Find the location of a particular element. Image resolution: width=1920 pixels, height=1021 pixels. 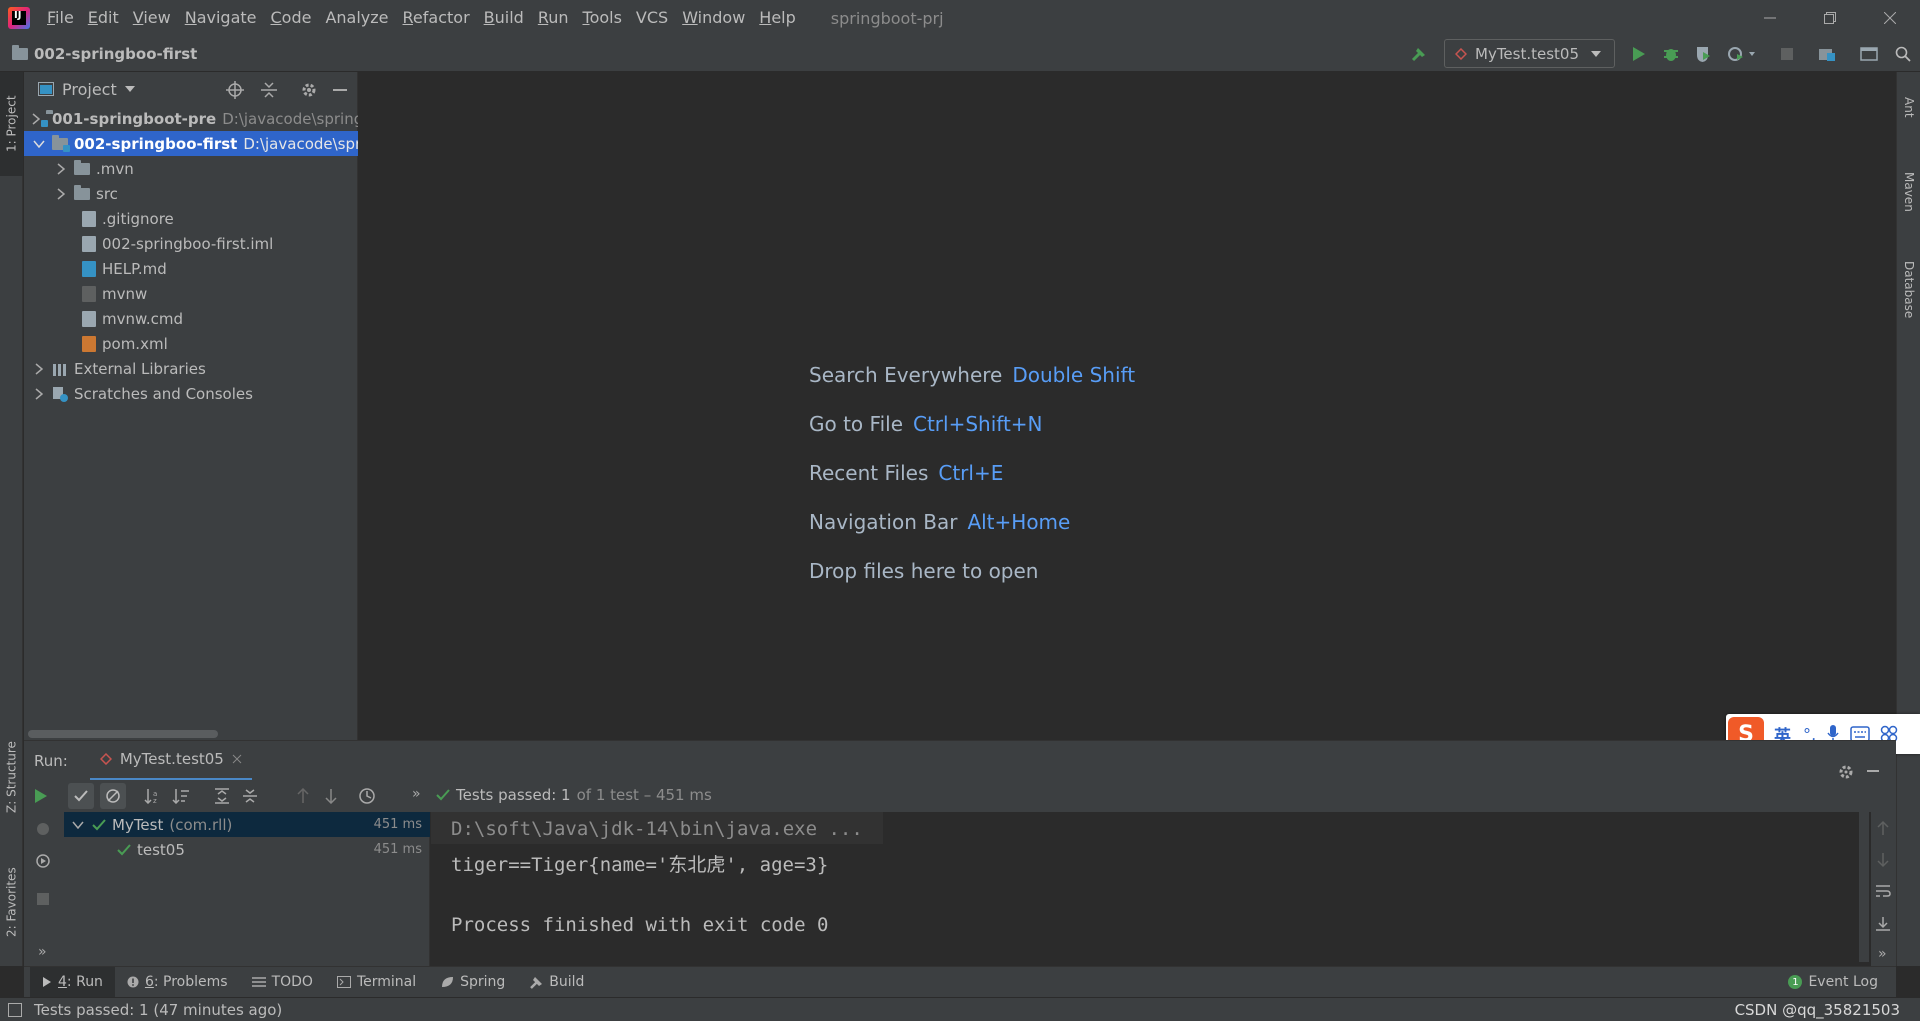

tool-tab-build: Build is located at coordinates (556, 982).